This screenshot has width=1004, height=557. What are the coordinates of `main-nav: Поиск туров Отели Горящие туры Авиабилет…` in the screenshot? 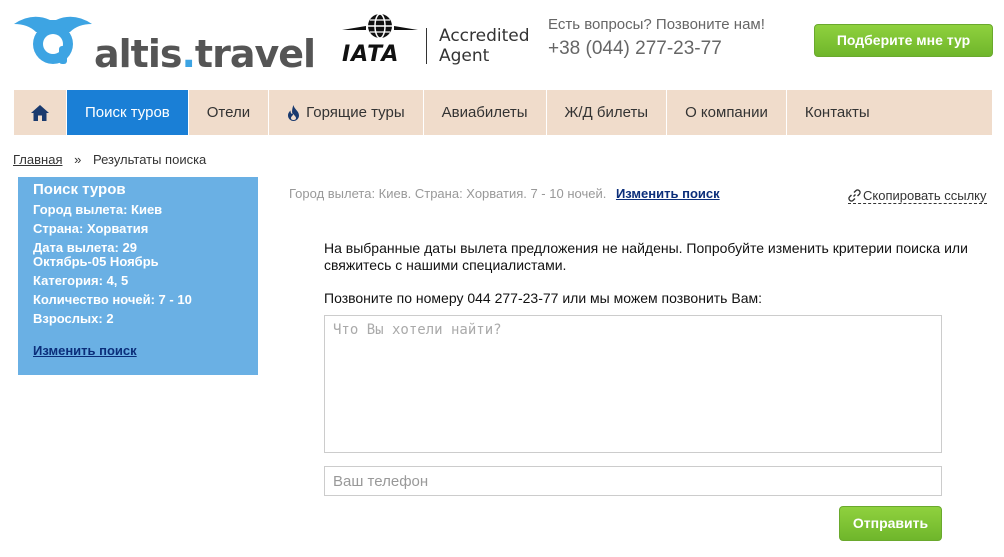 It's located at (503, 112).